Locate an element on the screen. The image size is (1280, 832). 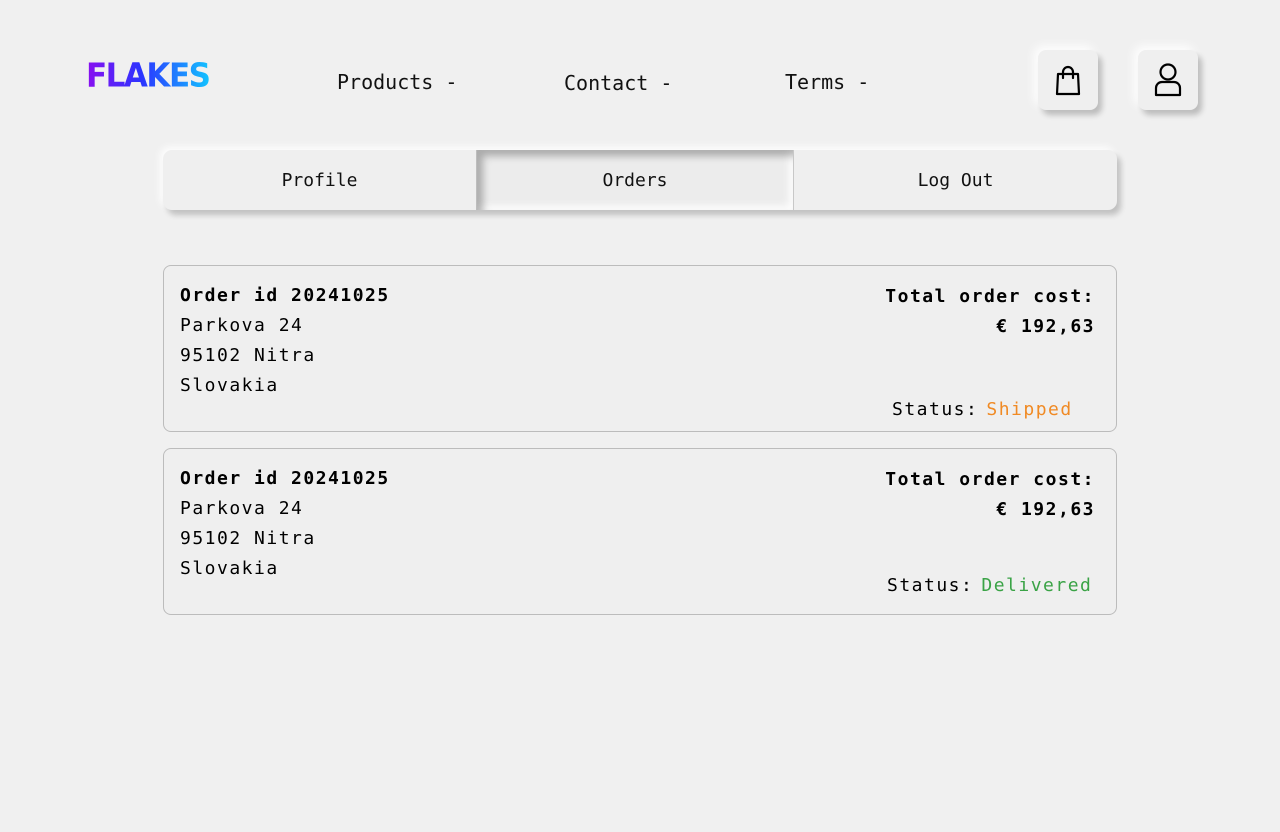
shopping-bag-icon is located at coordinates (1068, 80).